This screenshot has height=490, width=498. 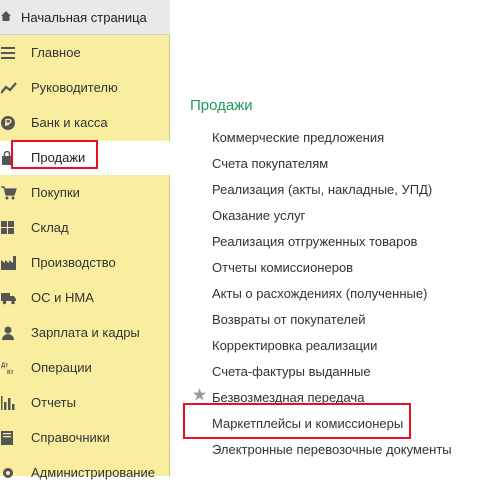 I want to click on sidebar-item-label: Администрирование, so click(x=93, y=472).